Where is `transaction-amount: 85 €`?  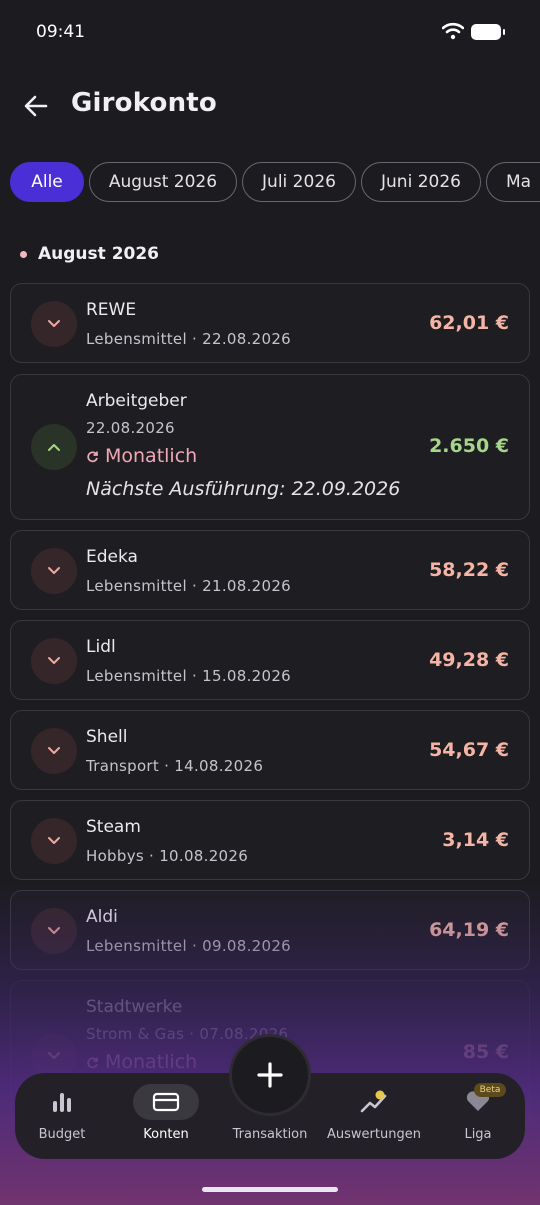 transaction-amount: 85 € is located at coordinates (485, 1052).